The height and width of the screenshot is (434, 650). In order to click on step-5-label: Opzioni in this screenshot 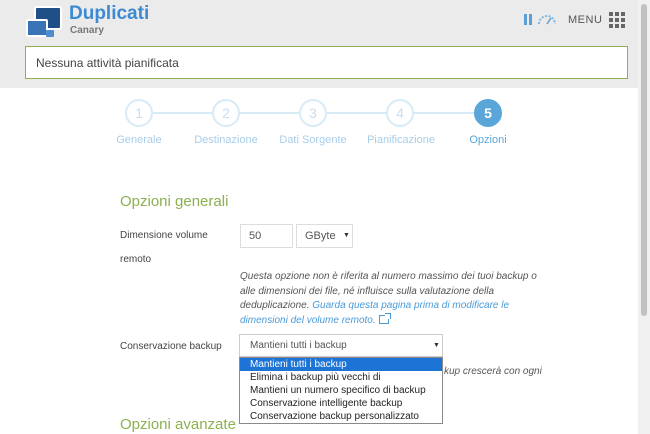, I will do `click(488, 140)`.